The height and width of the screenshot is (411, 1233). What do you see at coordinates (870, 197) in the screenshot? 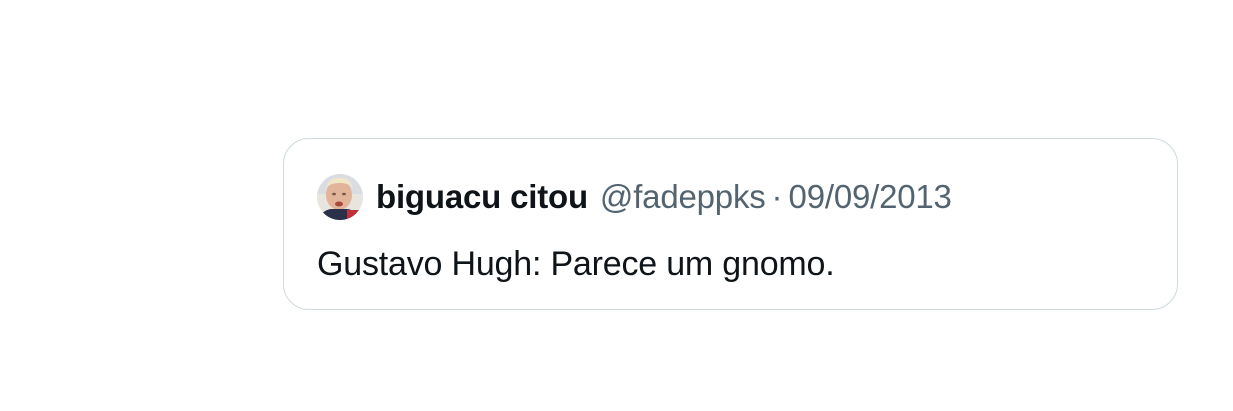
I see `tweet-date: 09/09/2013` at bounding box center [870, 197].